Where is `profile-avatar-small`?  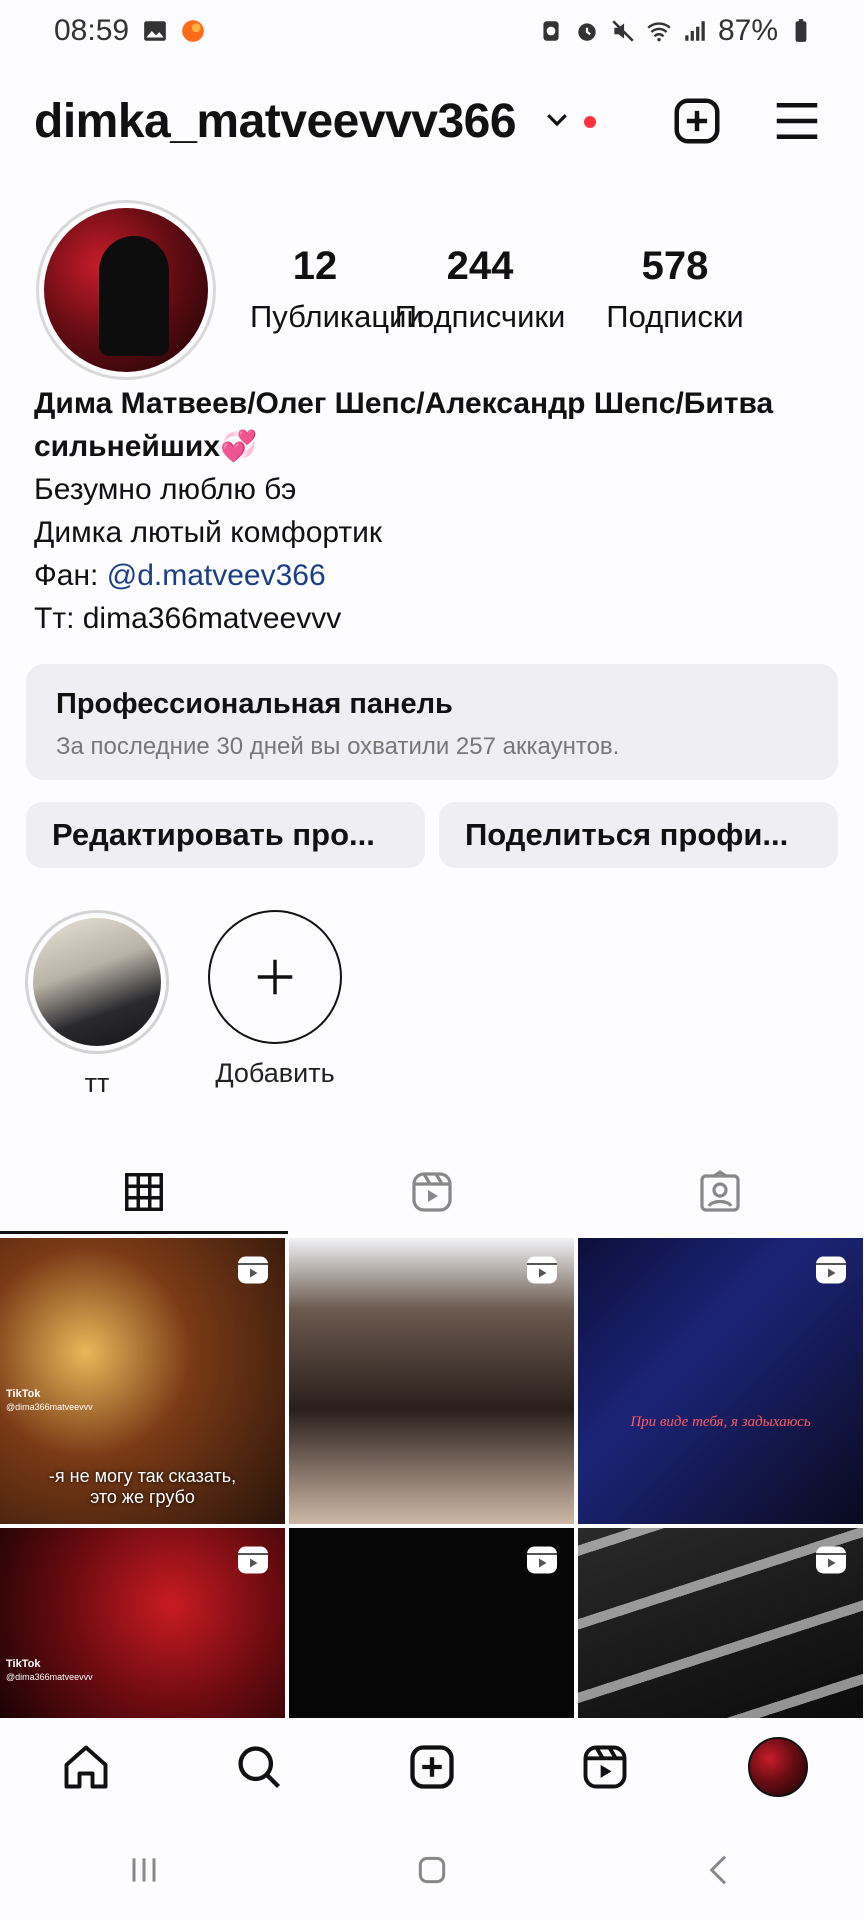
profile-avatar-small is located at coordinates (777, 1767).